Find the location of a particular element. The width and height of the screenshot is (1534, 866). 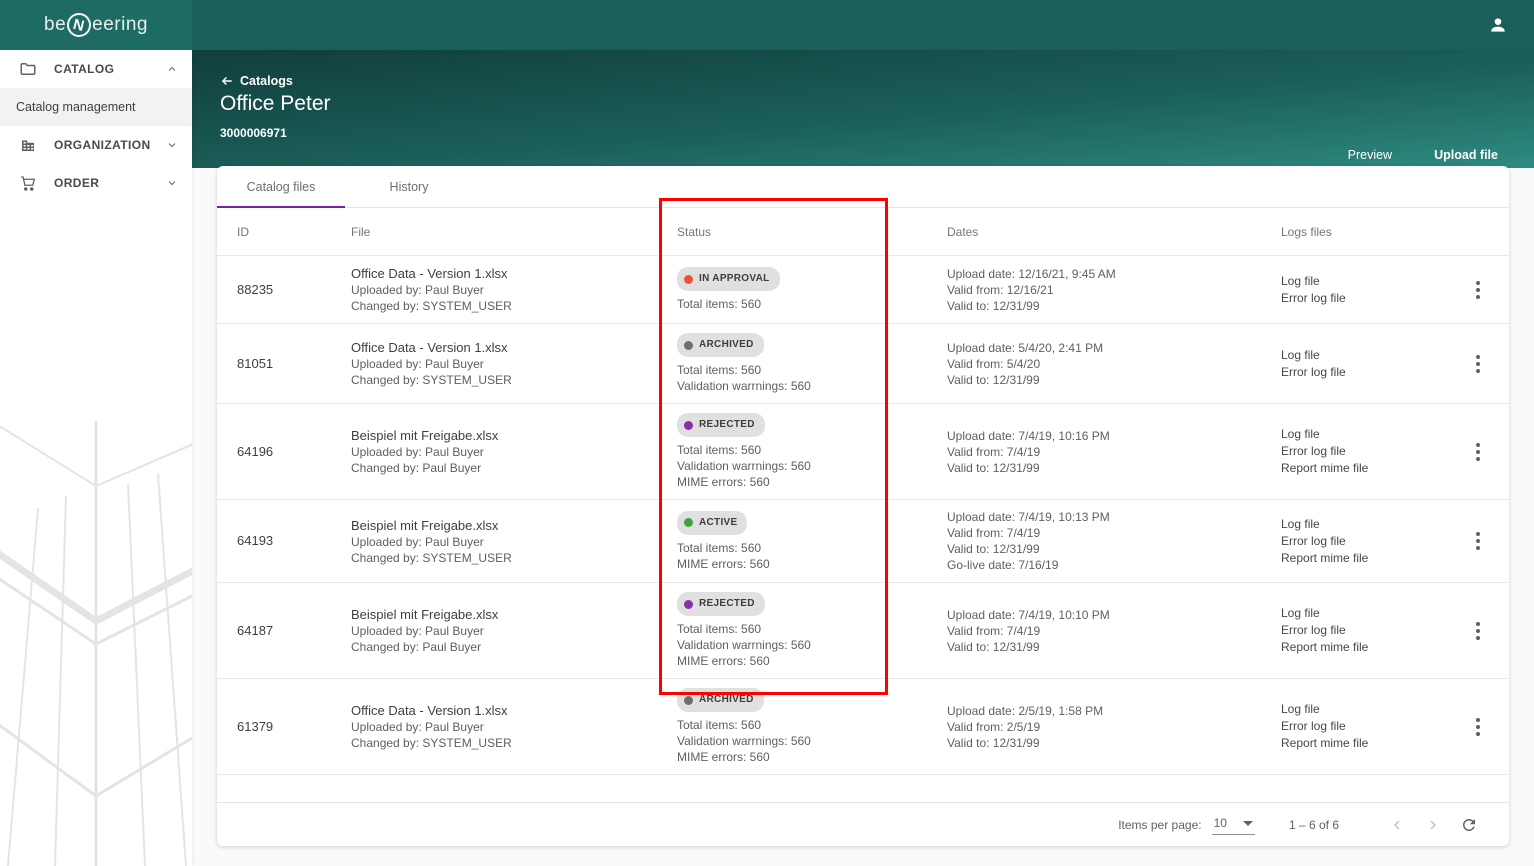

uploaded-by: Uploaded by: Paul Buyer is located at coordinates (417, 541).